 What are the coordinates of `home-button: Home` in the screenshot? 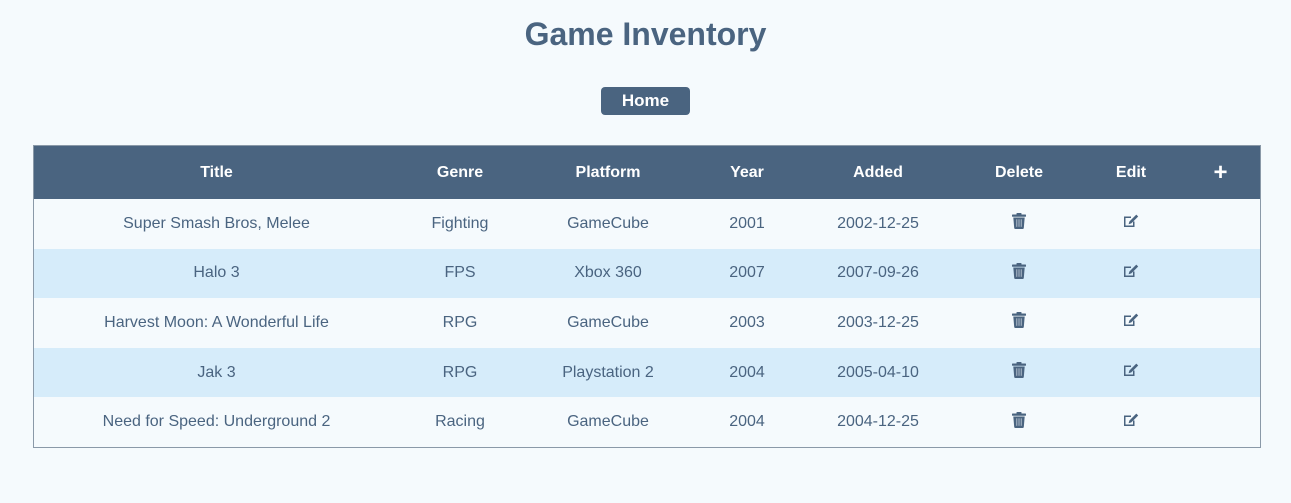 It's located at (645, 101).